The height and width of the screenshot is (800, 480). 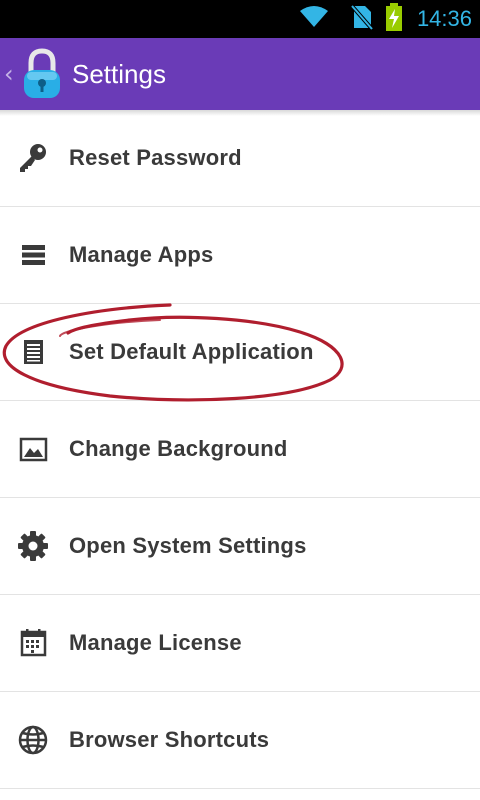 I want to click on menu-item-label: Manage Apps, so click(x=141, y=254).